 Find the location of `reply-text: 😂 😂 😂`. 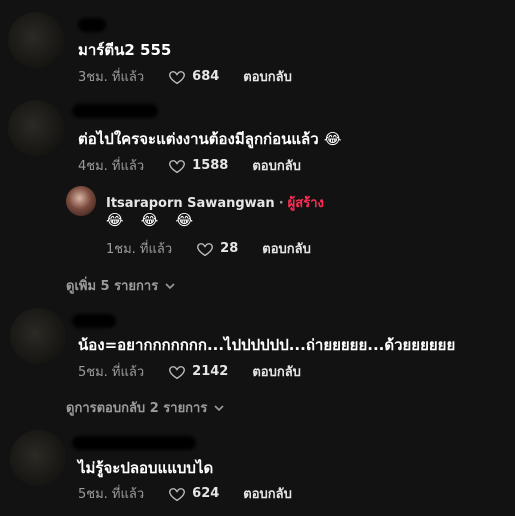

reply-text: 😂 😂 😂 is located at coordinates (153, 220).